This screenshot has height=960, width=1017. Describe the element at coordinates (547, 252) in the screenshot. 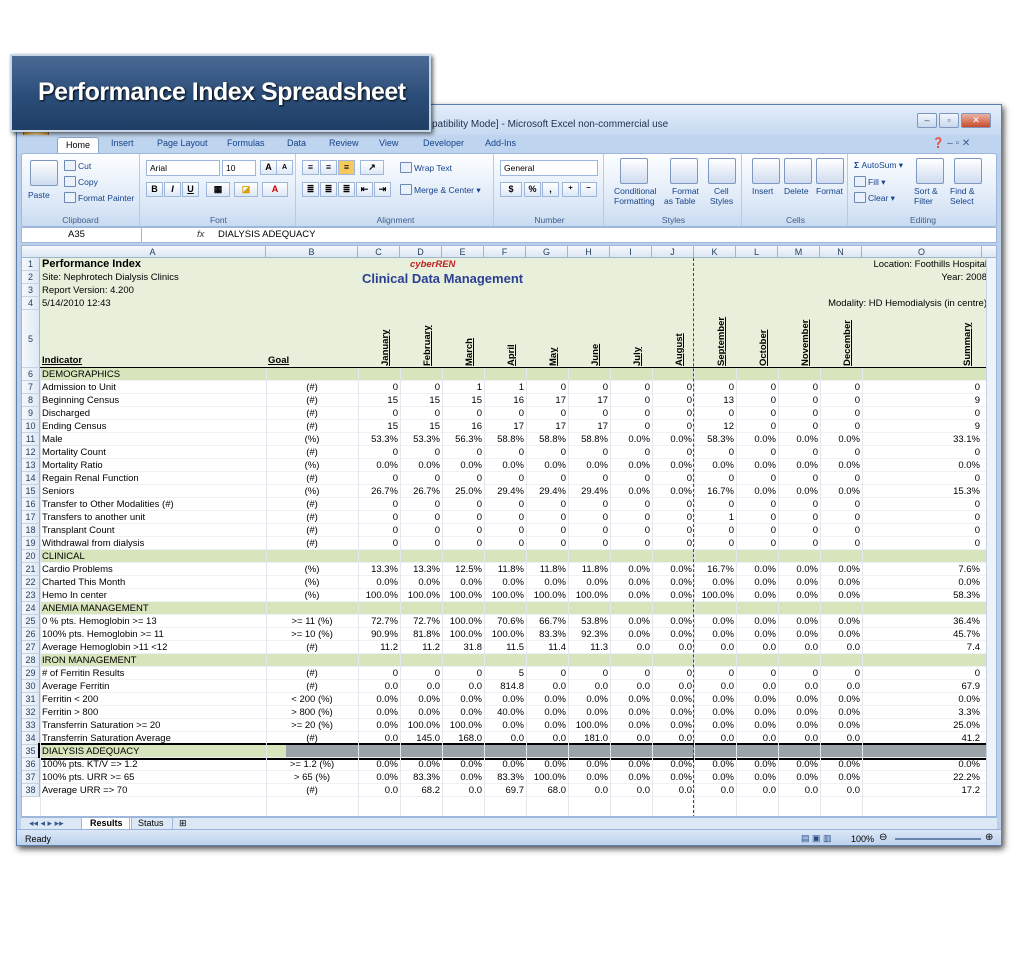

I see `column-header: G` at that location.